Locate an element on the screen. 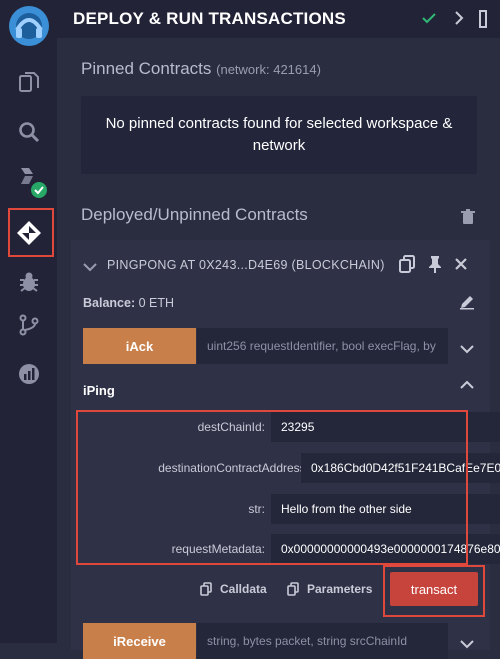  iping-title: iPing is located at coordinates (99, 390).